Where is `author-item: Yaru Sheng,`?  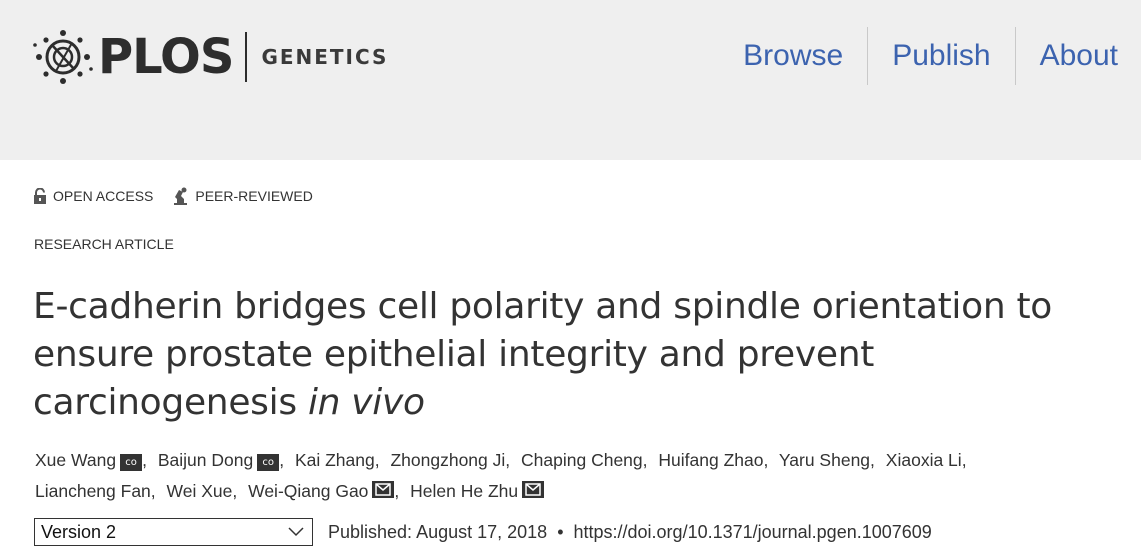
author-item: Yaru Sheng, is located at coordinates (830, 460).